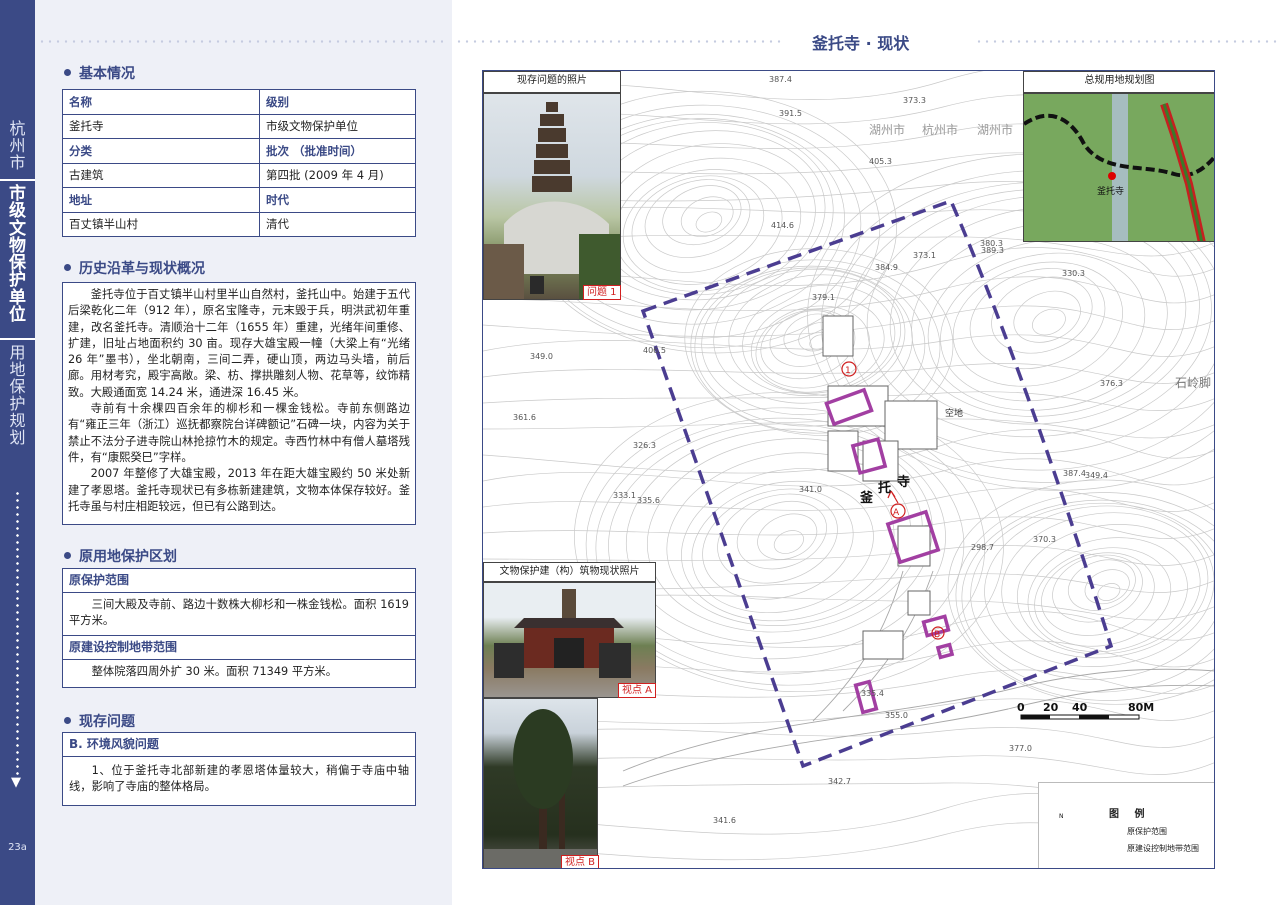 The width and height of the screenshot is (1280, 905). What do you see at coordinates (810, 489) in the screenshot?
I see `elevation-label: 341.0` at bounding box center [810, 489].